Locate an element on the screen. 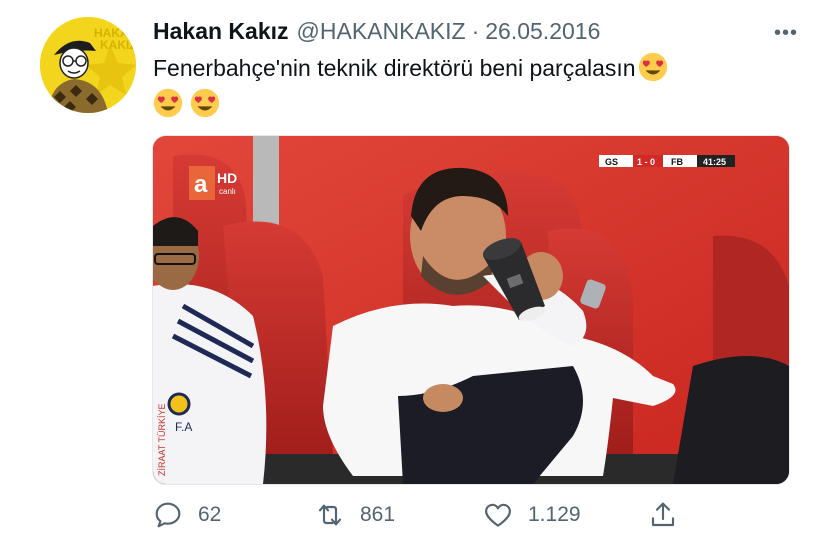 This screenshot has height=554, width=828. score-home: GS is located at coordinates (611, 162).